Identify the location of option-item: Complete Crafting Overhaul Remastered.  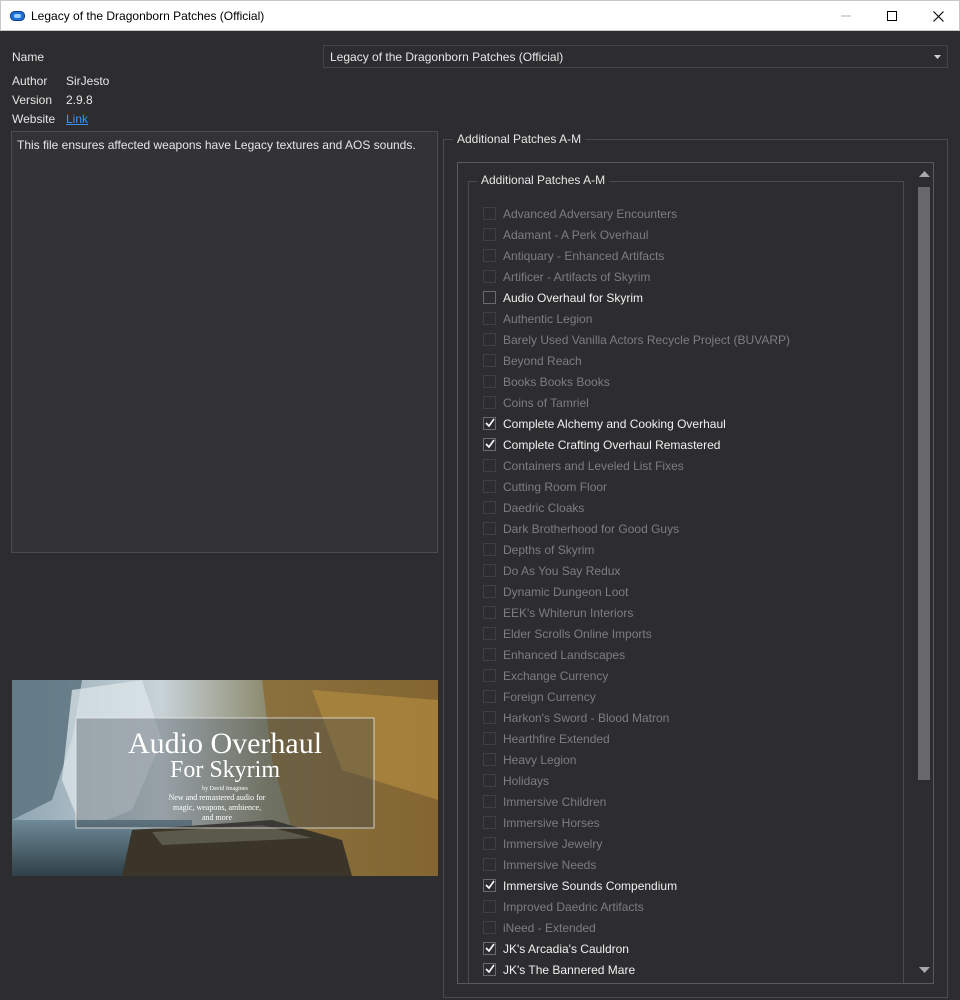
(636, 444).